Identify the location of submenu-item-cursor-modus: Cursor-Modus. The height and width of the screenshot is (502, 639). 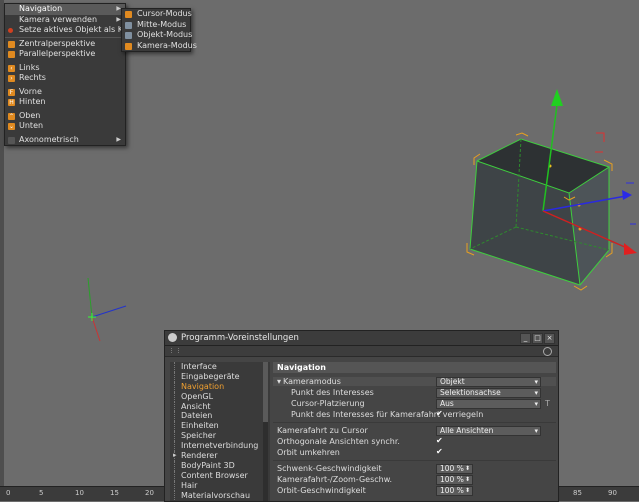
(157, 14).